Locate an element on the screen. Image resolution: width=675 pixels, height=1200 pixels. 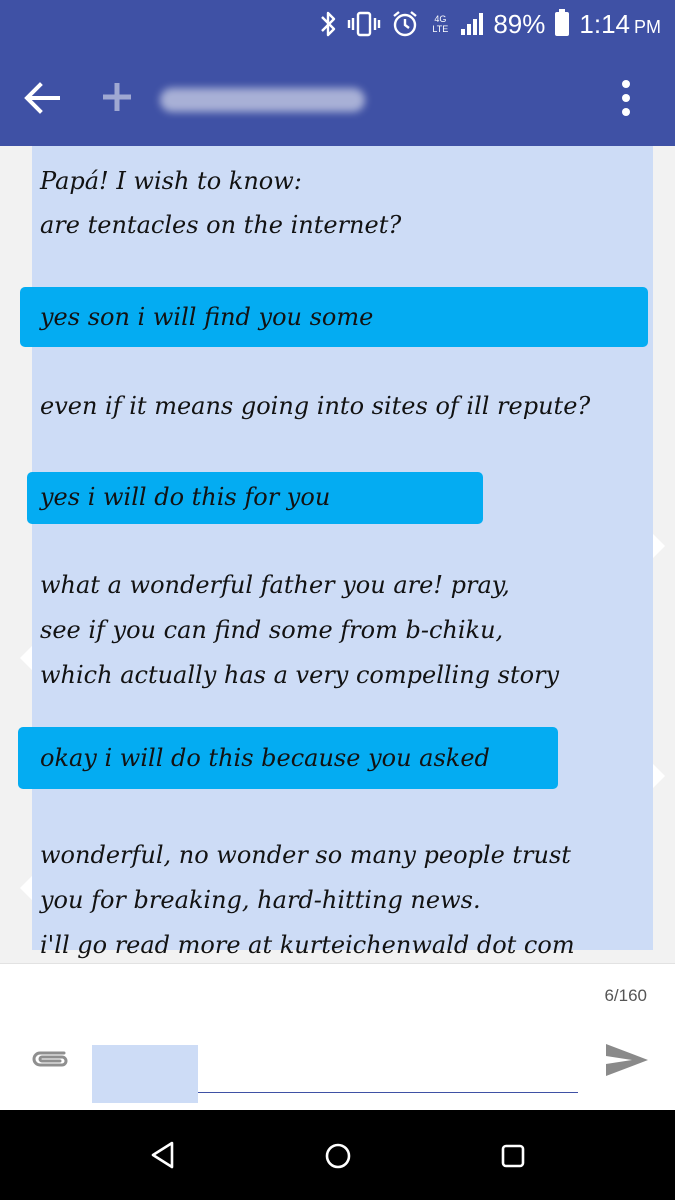
message-line: what a wonderful father you are! pray, is located at coordinates (275, 585).